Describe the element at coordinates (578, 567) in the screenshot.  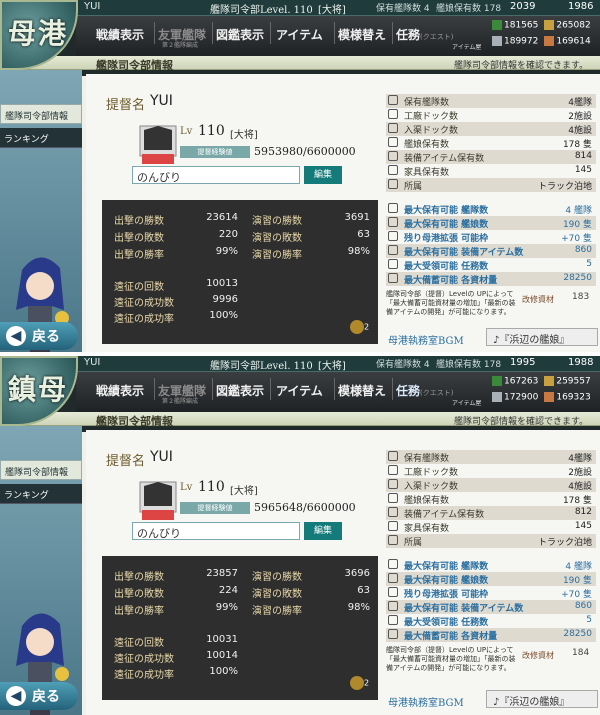
I see `info-value: 4 艦隊` at that location.